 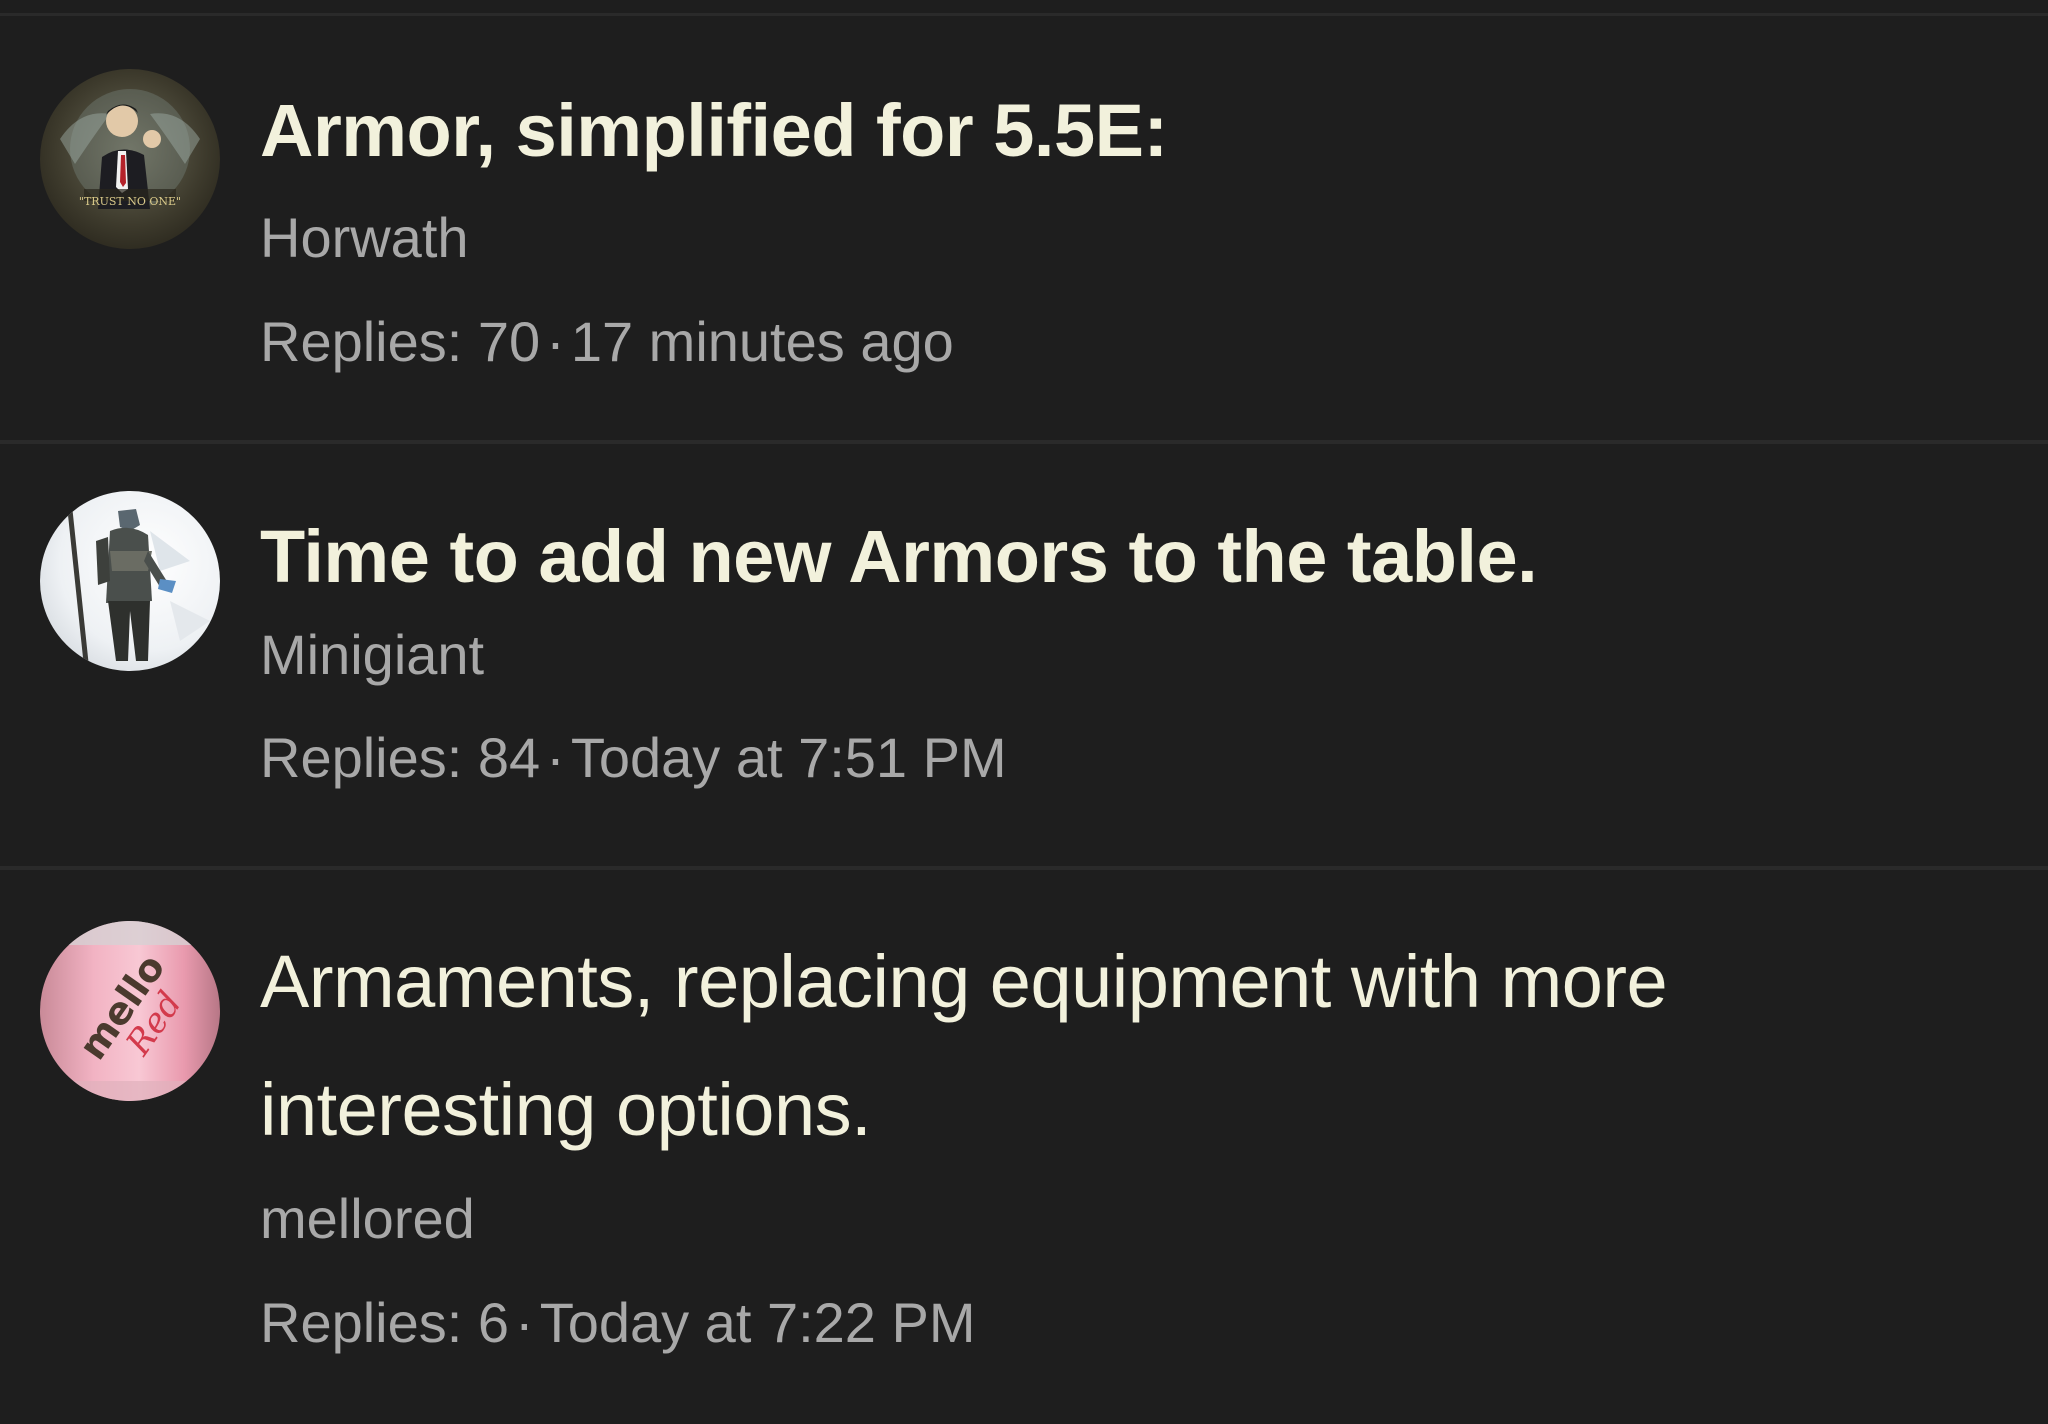 What do you see at coordinates (789, 757) in the screenshot?
I see `thread-time: Today at 7:51 PM` at bounding box center [789, 757].